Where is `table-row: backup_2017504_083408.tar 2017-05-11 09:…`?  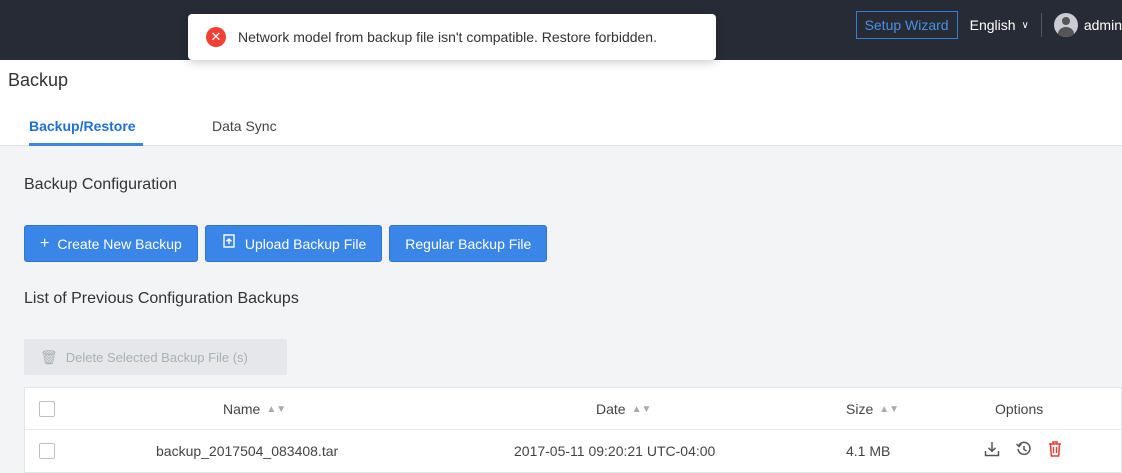
table-row: backup_2017504_083408.tar 2017-05-11 09:… is located at coordinates (573, 451).